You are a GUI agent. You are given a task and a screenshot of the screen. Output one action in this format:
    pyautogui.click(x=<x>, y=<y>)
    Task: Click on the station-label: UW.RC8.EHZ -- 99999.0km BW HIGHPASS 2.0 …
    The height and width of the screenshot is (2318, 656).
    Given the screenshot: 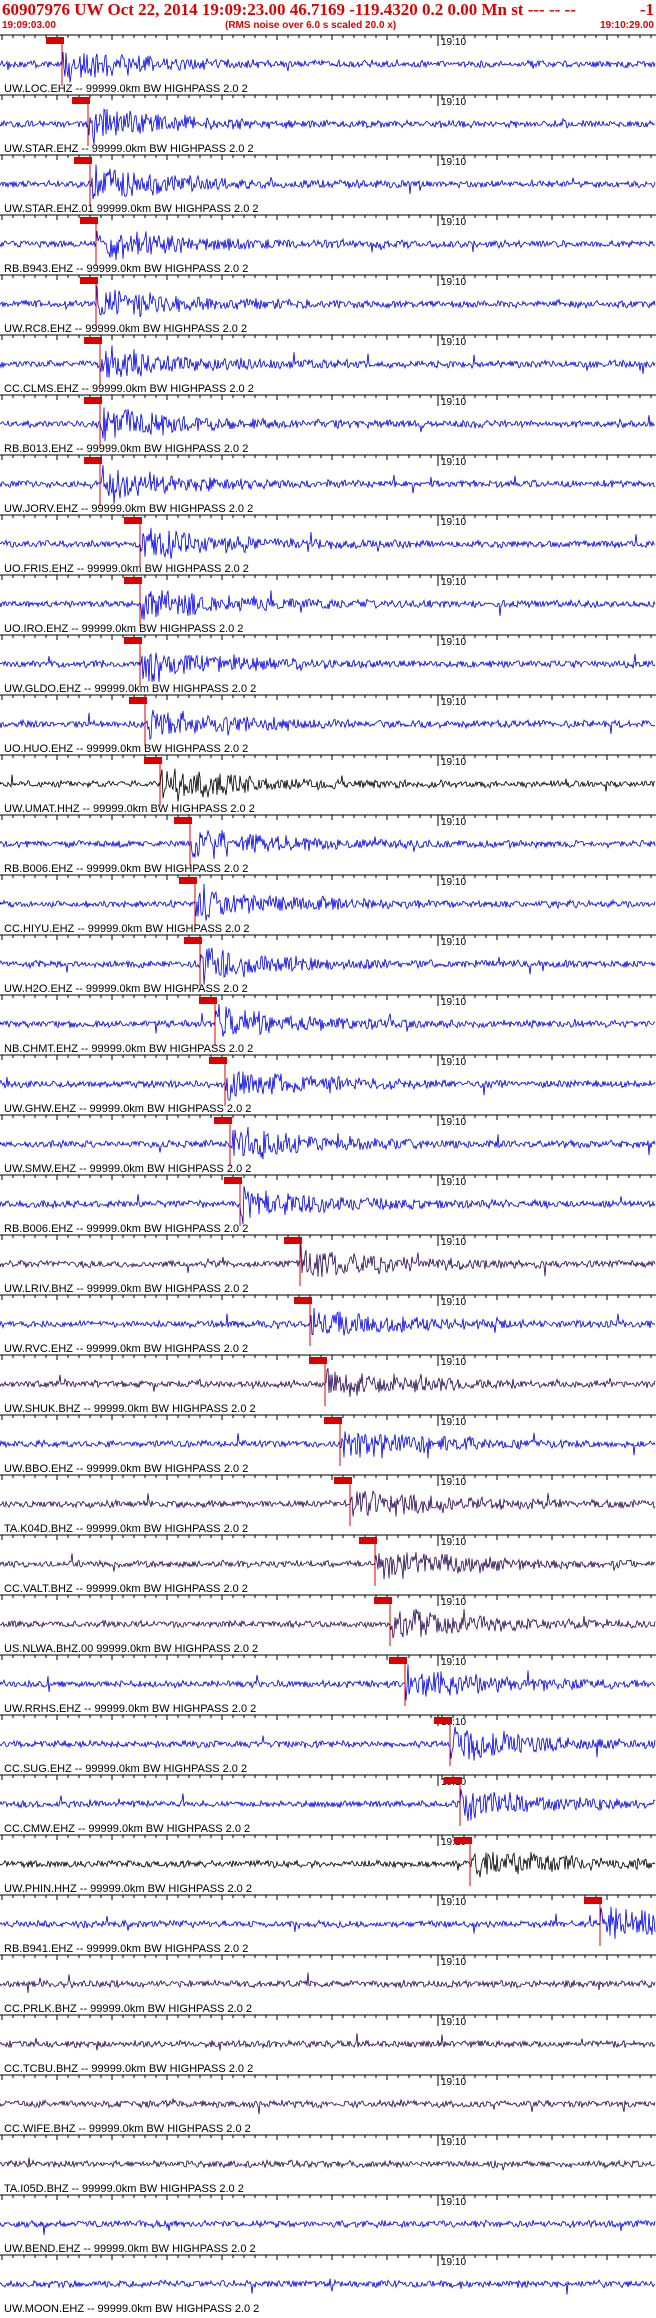 What is the action you would take?
    pyautogui.click(x=125, y=329)
    